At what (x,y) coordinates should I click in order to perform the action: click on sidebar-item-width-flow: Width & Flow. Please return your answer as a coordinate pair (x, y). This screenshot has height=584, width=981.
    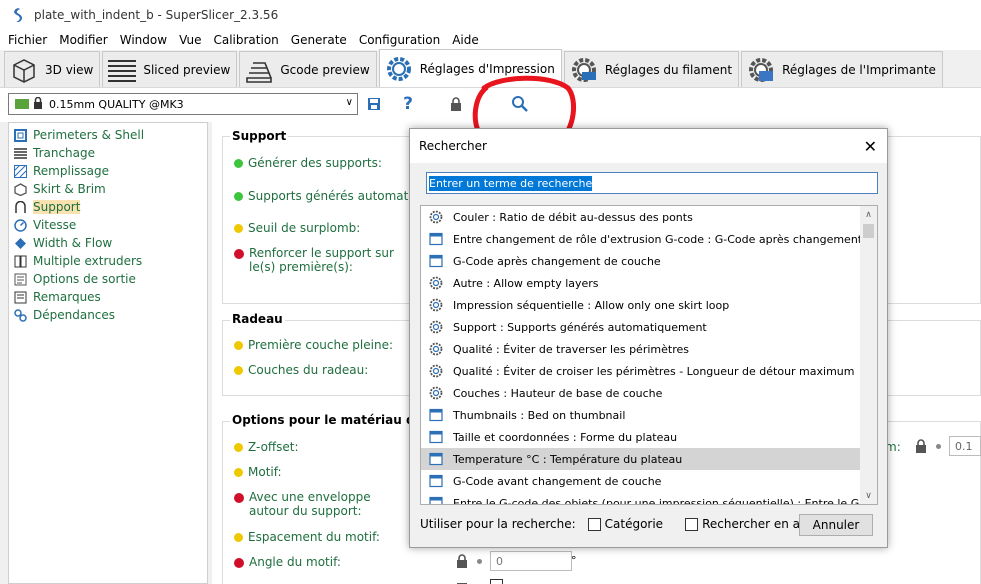
    Looking at the image, I should click on (108, 243).